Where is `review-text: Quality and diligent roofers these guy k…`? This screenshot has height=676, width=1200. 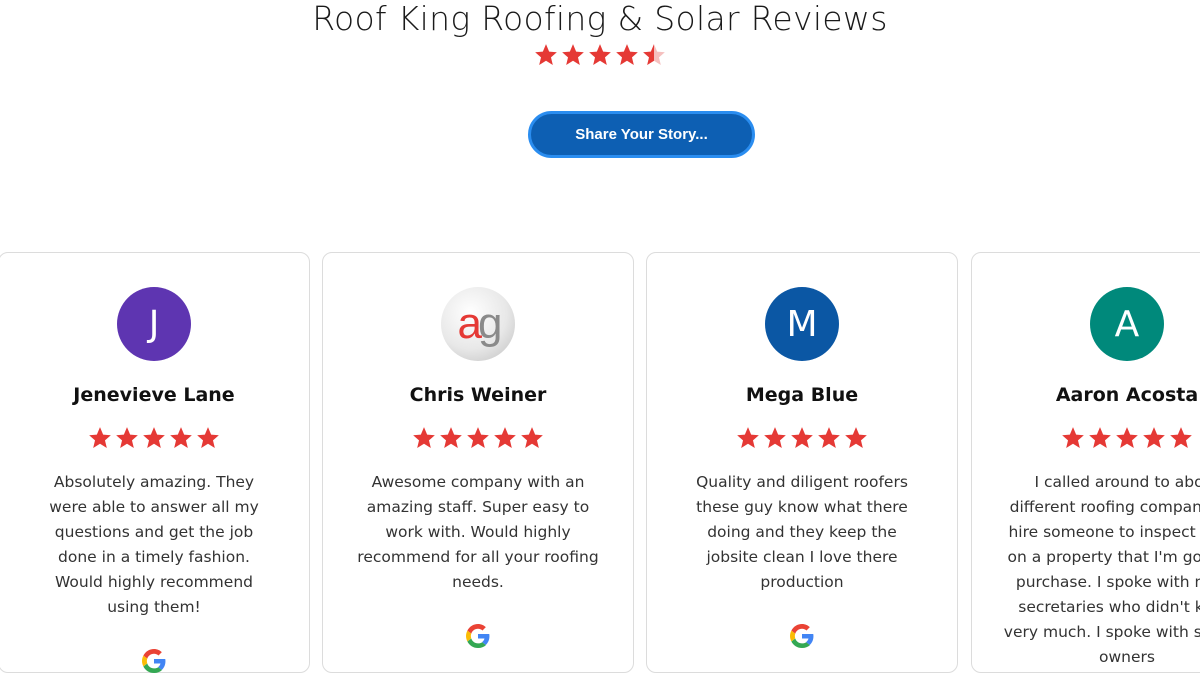
review-text: Quality and diligent roofers these guy k… is located at coordinates (802, 532).